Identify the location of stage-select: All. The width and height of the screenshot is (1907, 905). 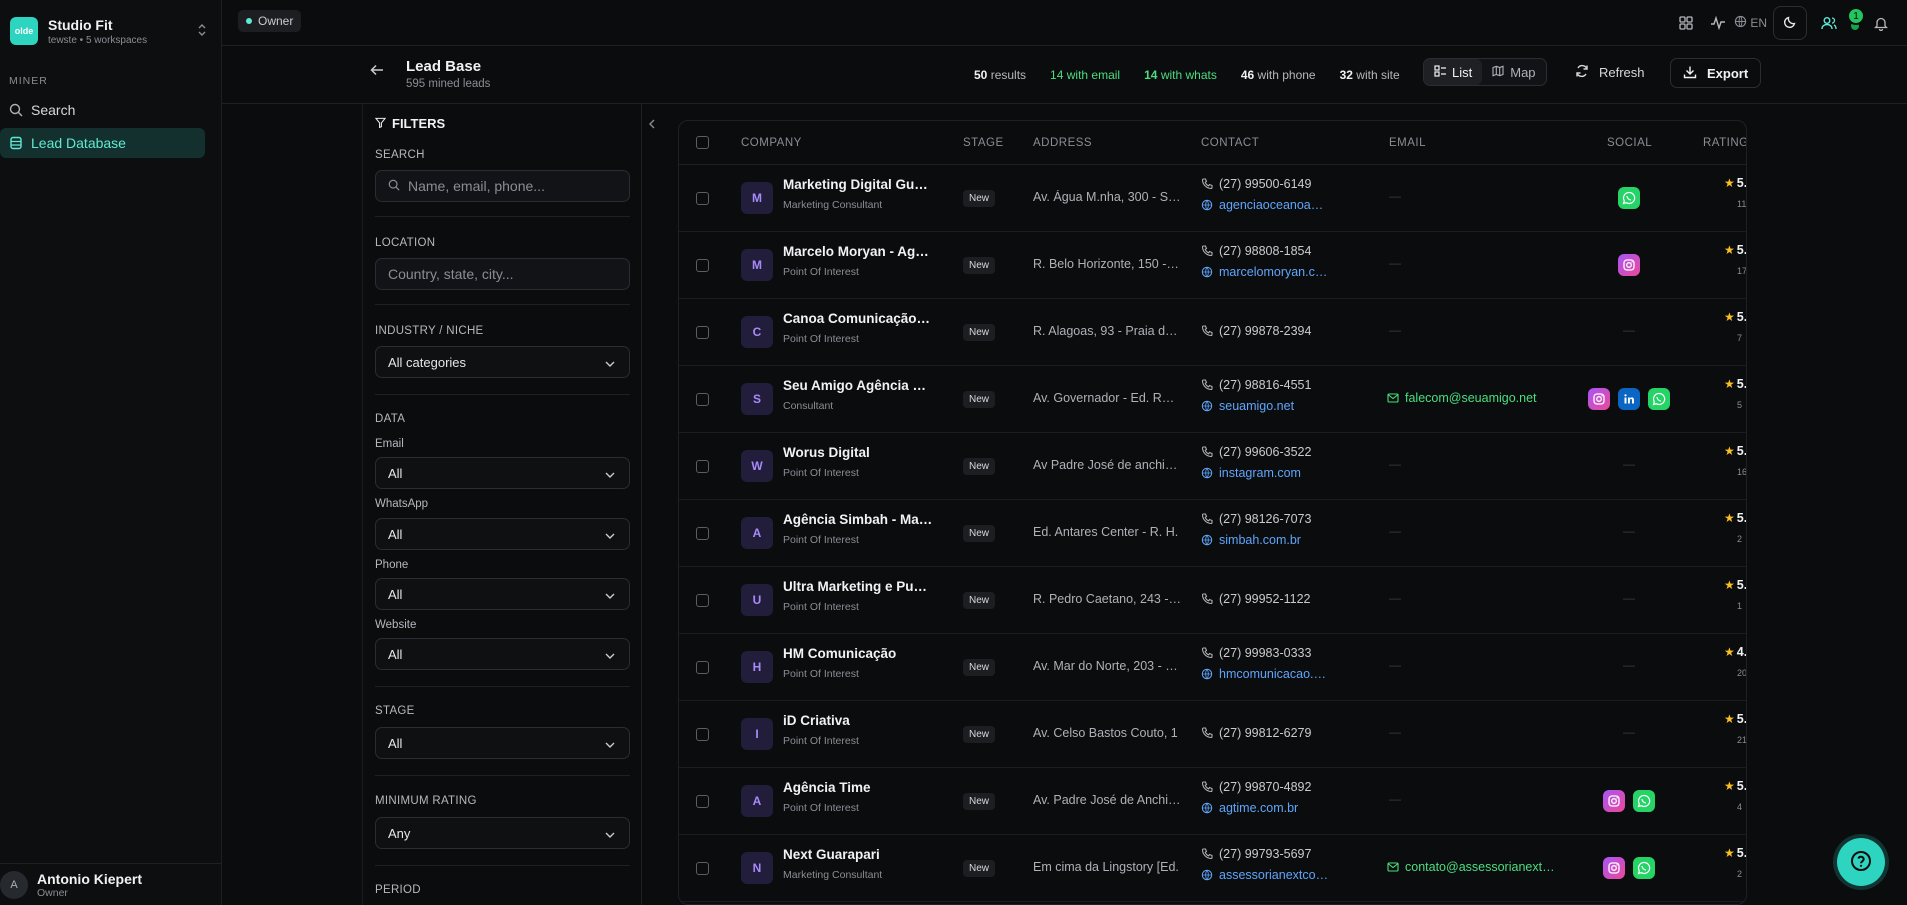
(502, 743).